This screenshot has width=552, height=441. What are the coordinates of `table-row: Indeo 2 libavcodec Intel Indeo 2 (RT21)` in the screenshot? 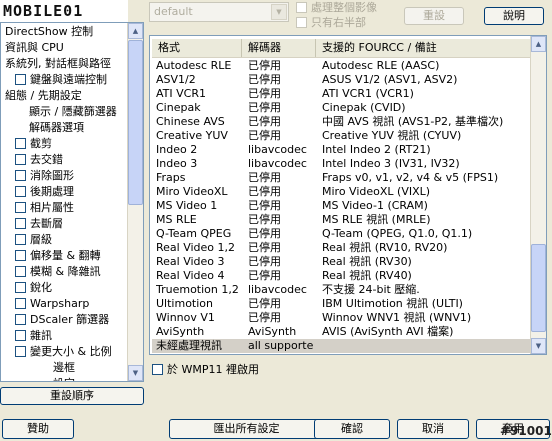 It's located at (341, 150).